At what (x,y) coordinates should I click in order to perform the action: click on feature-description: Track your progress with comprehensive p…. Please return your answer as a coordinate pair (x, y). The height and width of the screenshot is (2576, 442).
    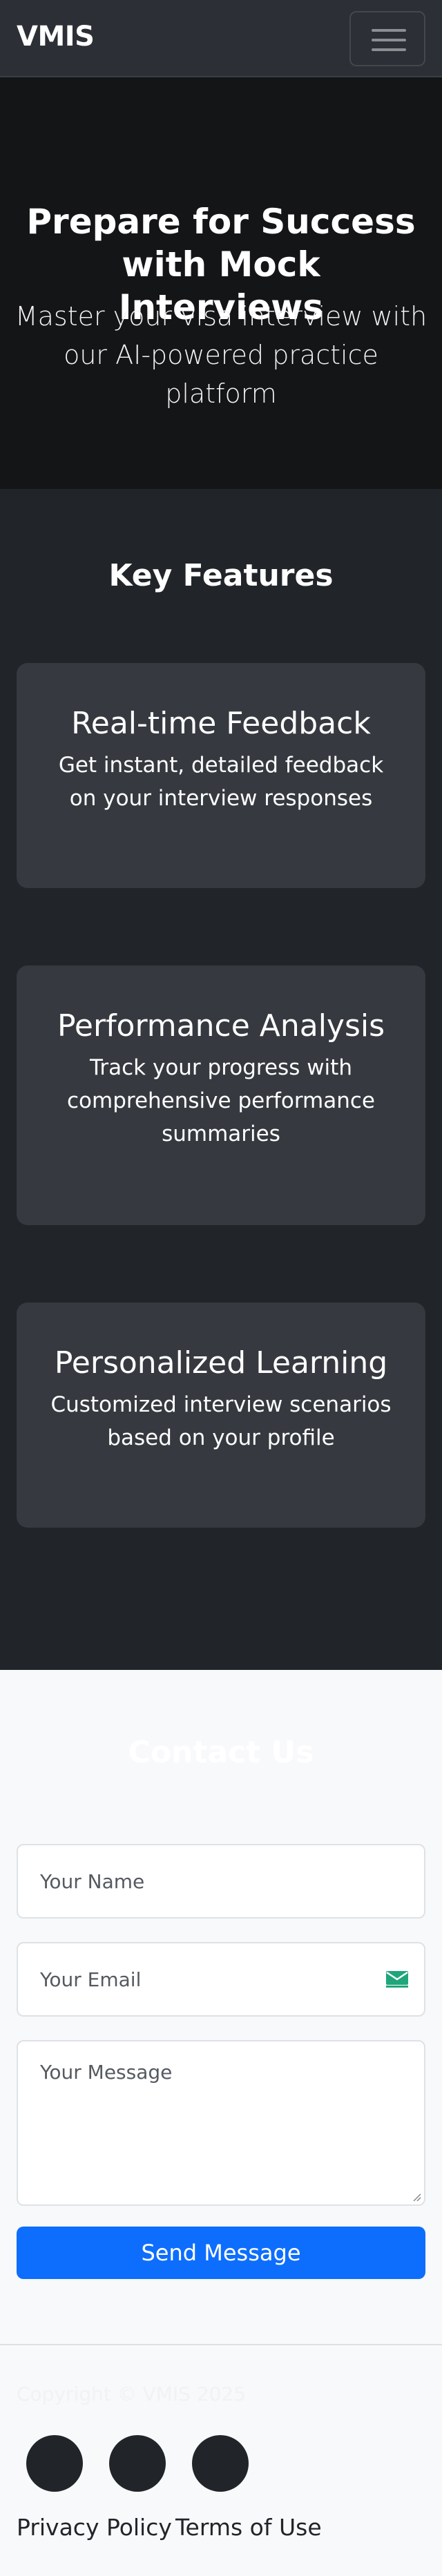
    Looking at the image, I should click on (221, 1100).